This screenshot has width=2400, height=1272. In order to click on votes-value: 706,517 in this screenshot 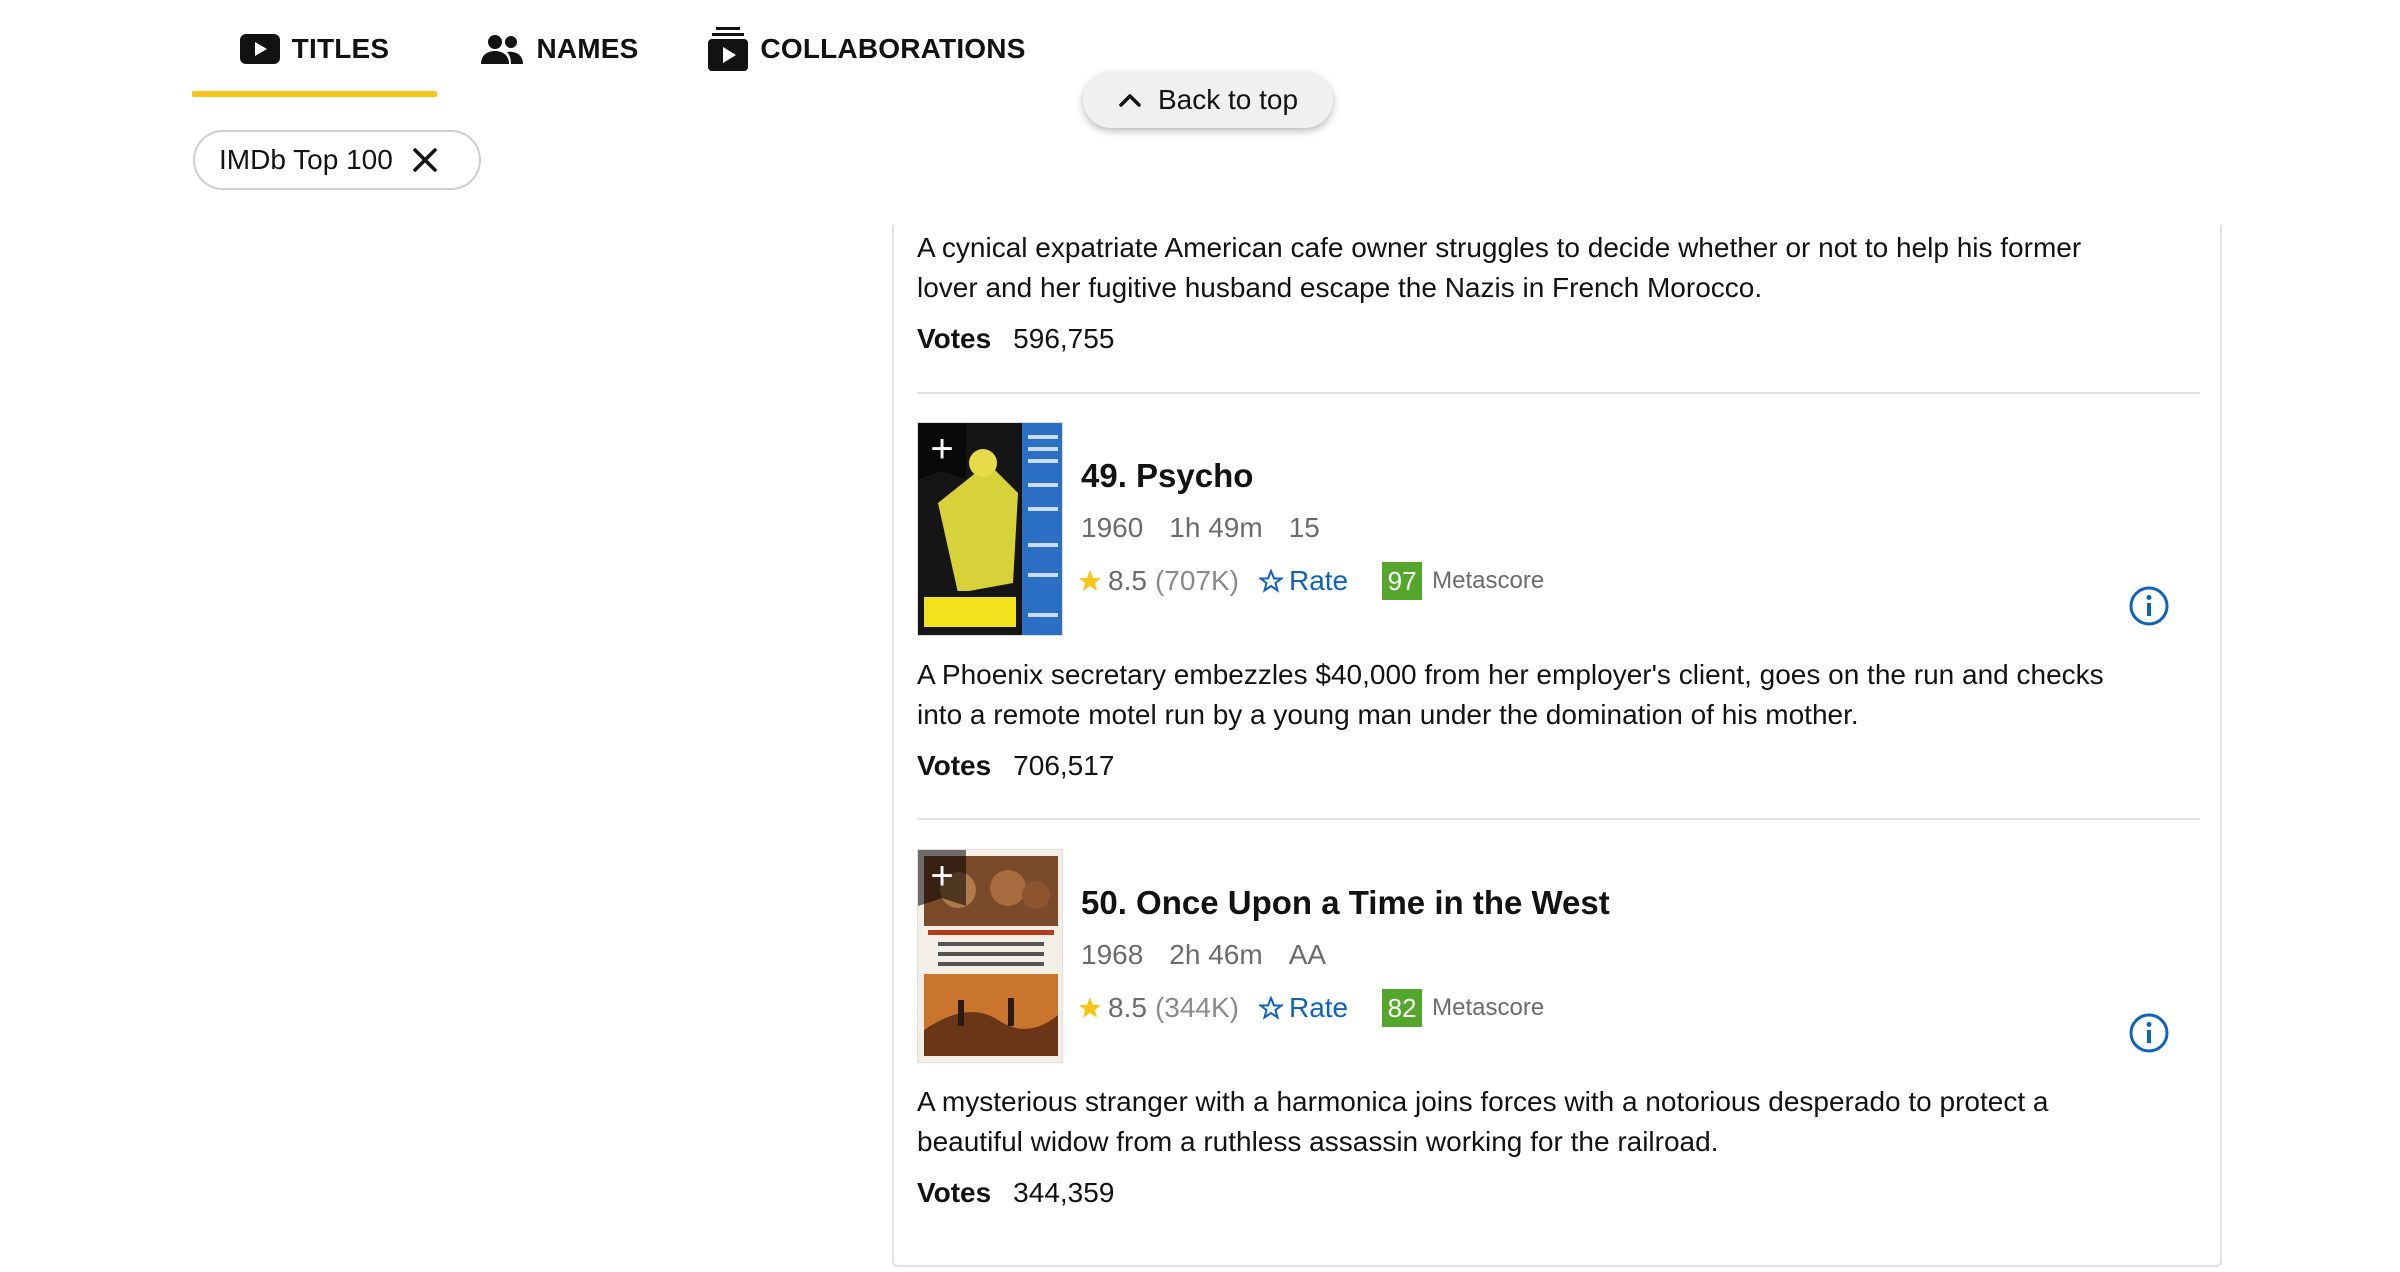, I will do `click(1064, 765)`.